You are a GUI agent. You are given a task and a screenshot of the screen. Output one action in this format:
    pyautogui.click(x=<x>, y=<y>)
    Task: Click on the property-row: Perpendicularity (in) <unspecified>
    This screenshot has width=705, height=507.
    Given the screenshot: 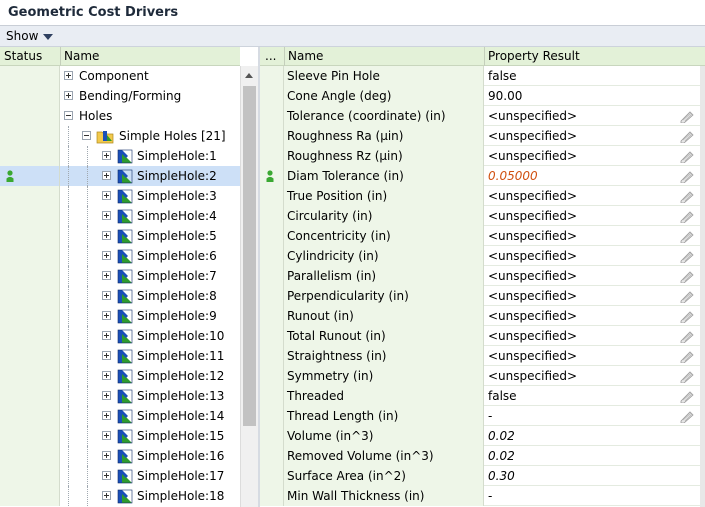 What is the action you would take?
    pyautogui.click(x=482, y=296)
    